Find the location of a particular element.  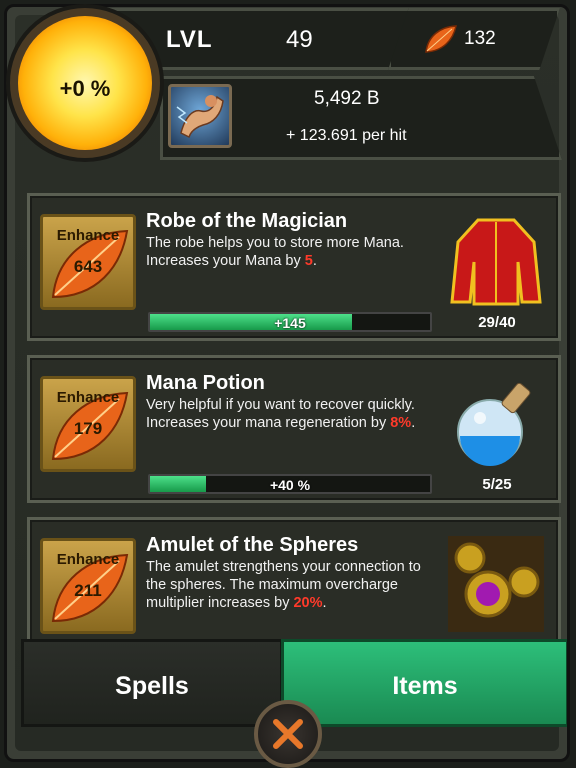

close-icon is located at coordinates (288, 734).